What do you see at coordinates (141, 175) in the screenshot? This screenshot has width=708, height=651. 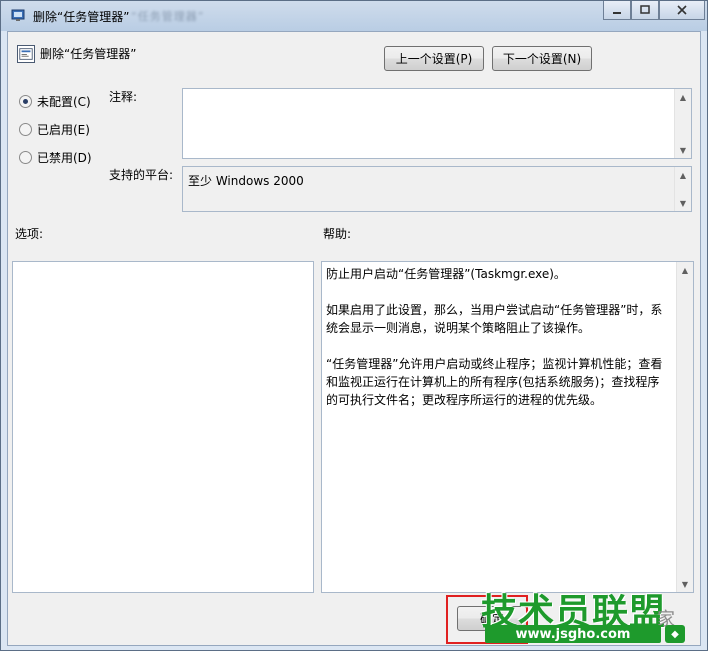 I see `platform-label: 支持的平台:` at bounding box center [141, 175].